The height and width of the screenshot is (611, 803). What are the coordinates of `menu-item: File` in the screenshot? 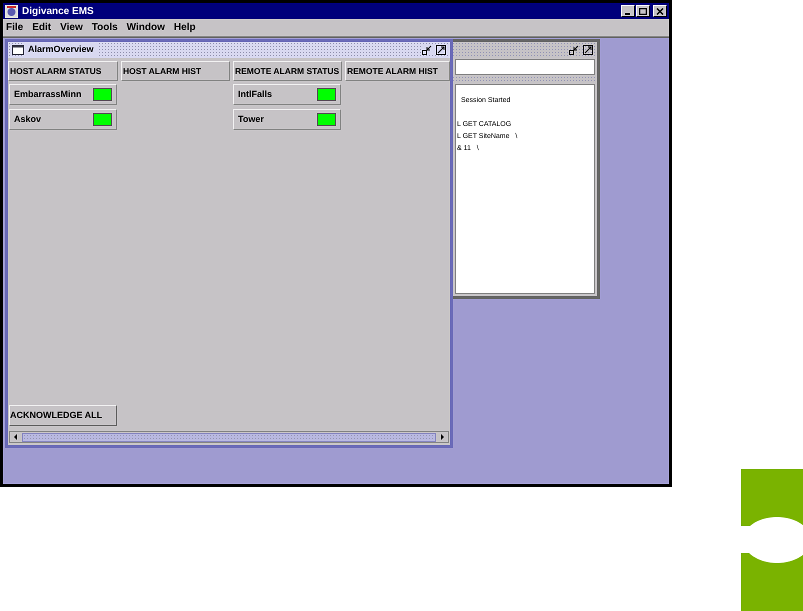 It's located at (15, 27).